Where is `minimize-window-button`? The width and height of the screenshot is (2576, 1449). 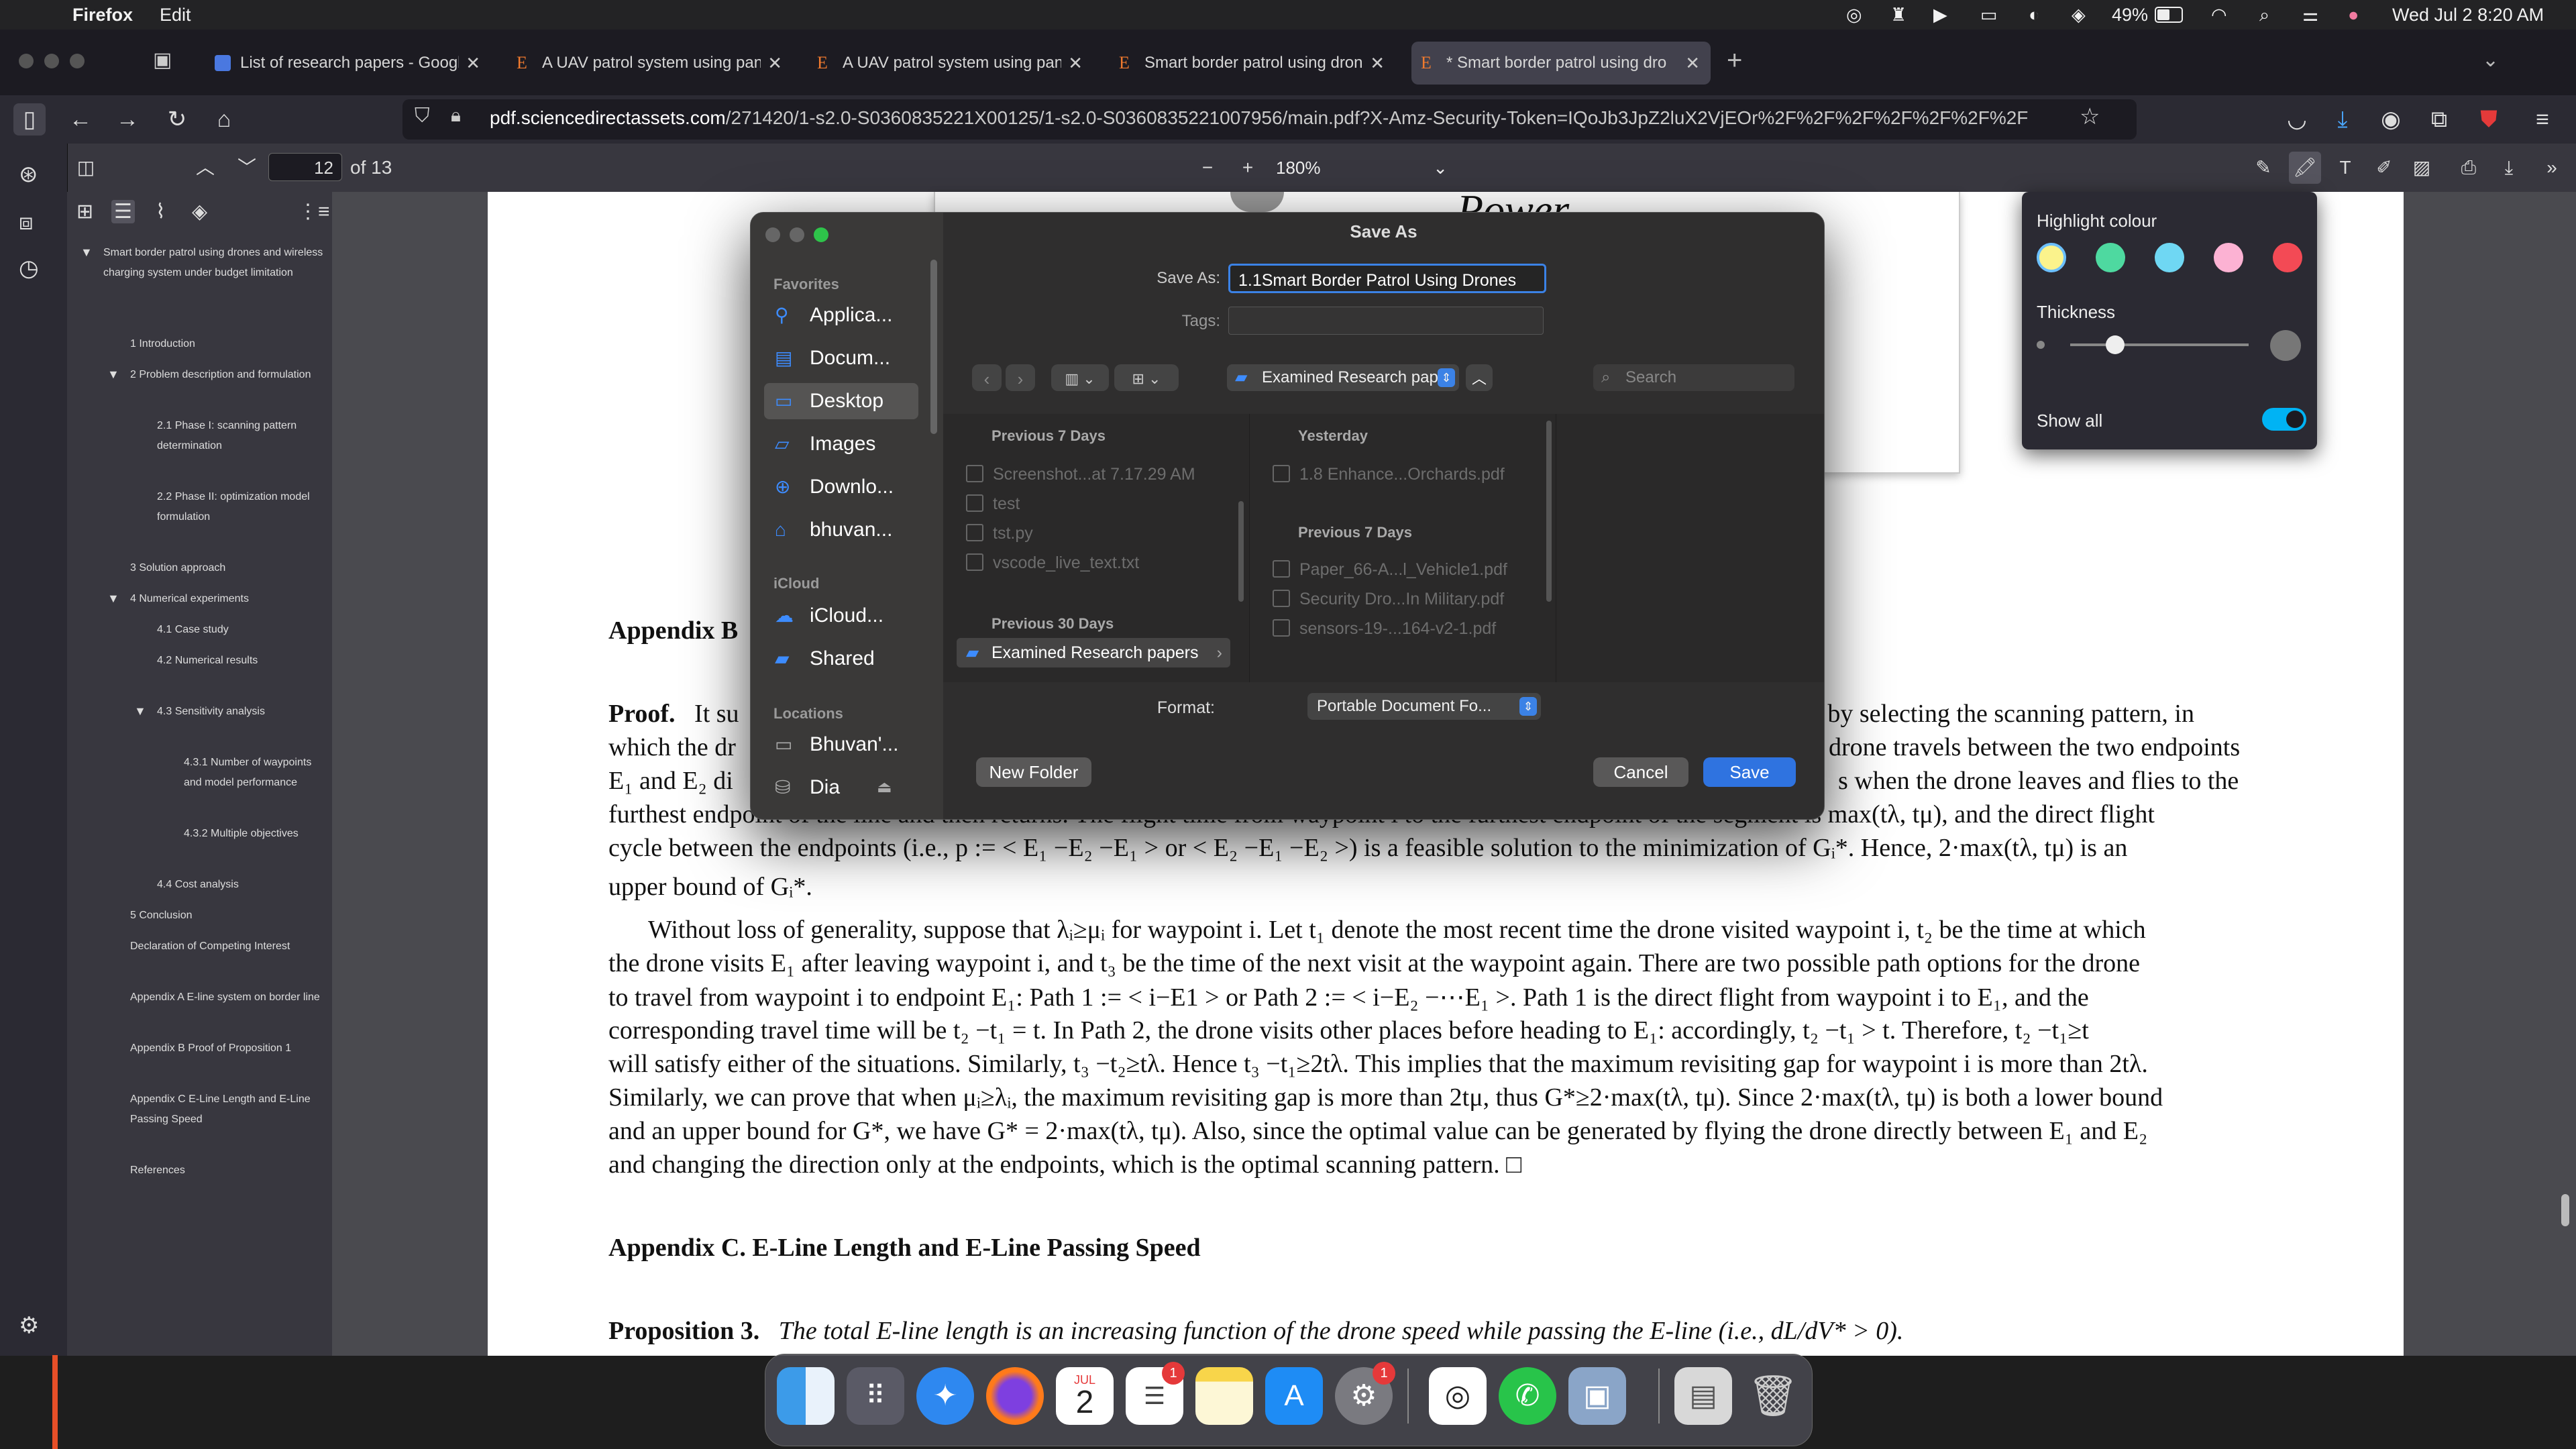
minimize-window-button is located at coordinates (51, 61).